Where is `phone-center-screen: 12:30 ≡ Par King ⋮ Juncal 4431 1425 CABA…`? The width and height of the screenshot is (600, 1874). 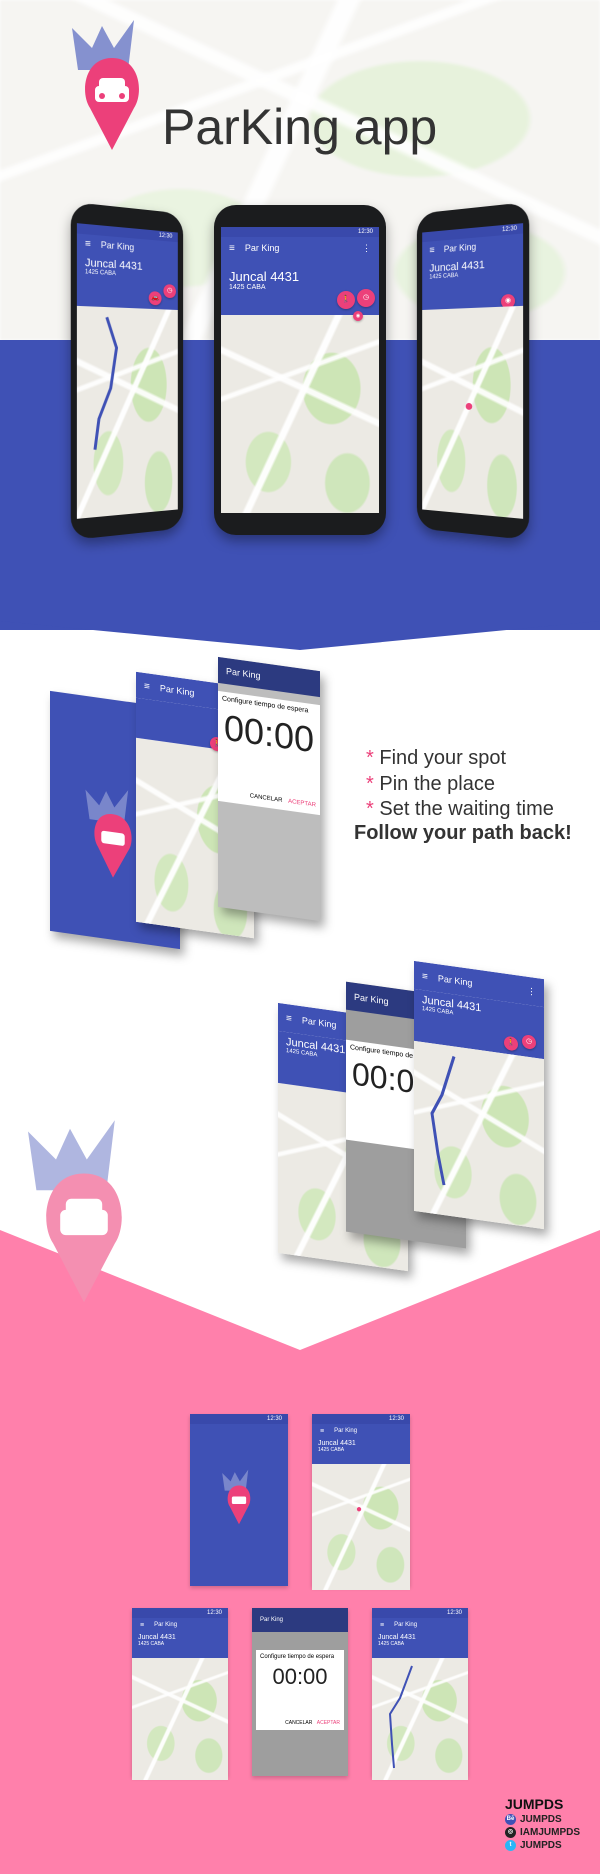 phone-center-screen: 12:30 ≡ Par King ⋮ Juncal 4431 1425 CABA… is located at coordinates (300, 370).